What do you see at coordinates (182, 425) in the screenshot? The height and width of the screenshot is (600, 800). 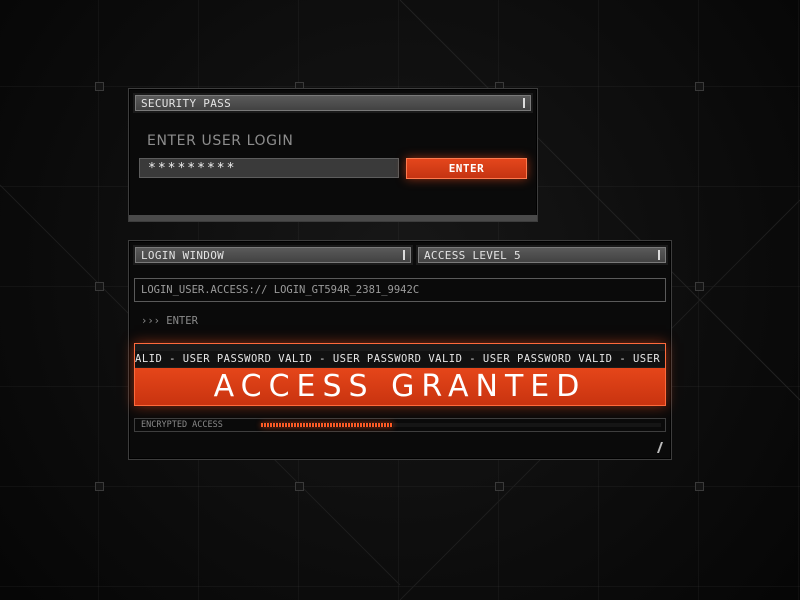 I see `progress-label: ENCRYPTED ACCESS` at bounding box center [182, 425].